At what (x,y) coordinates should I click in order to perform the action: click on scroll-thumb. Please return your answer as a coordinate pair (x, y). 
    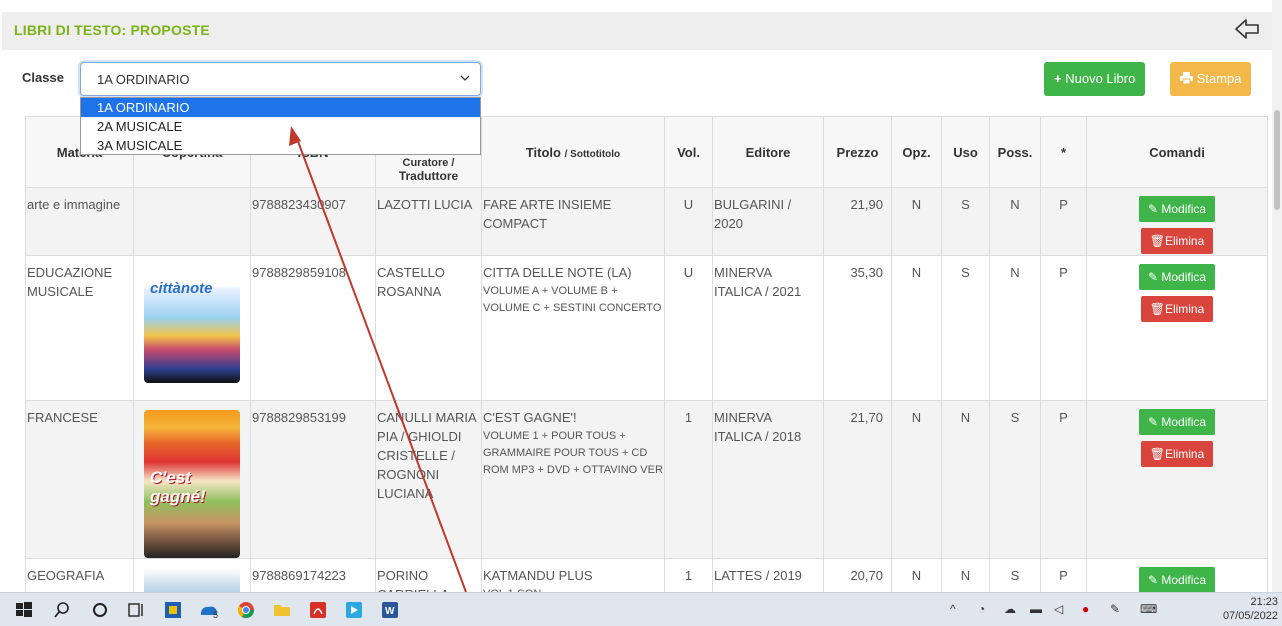
    Looking at the image, I should click on (1277, 160).